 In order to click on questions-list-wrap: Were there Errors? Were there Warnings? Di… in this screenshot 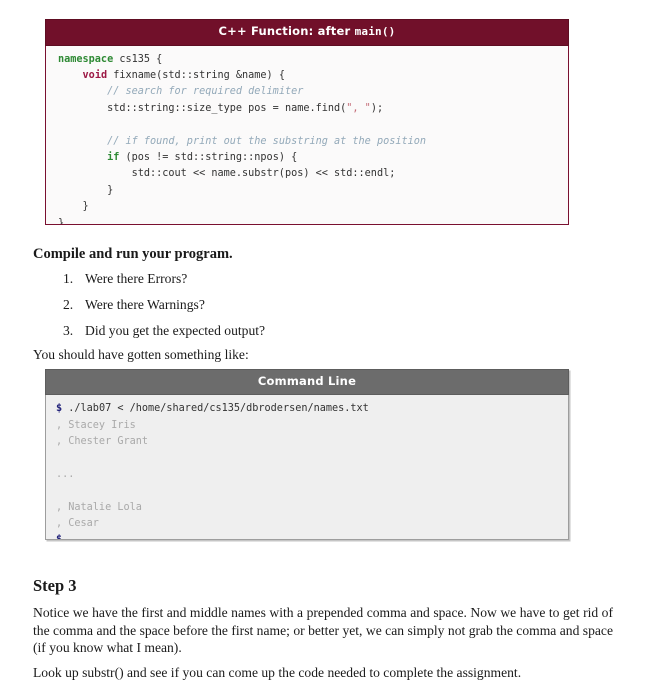, I will do `click(323, 309)`.